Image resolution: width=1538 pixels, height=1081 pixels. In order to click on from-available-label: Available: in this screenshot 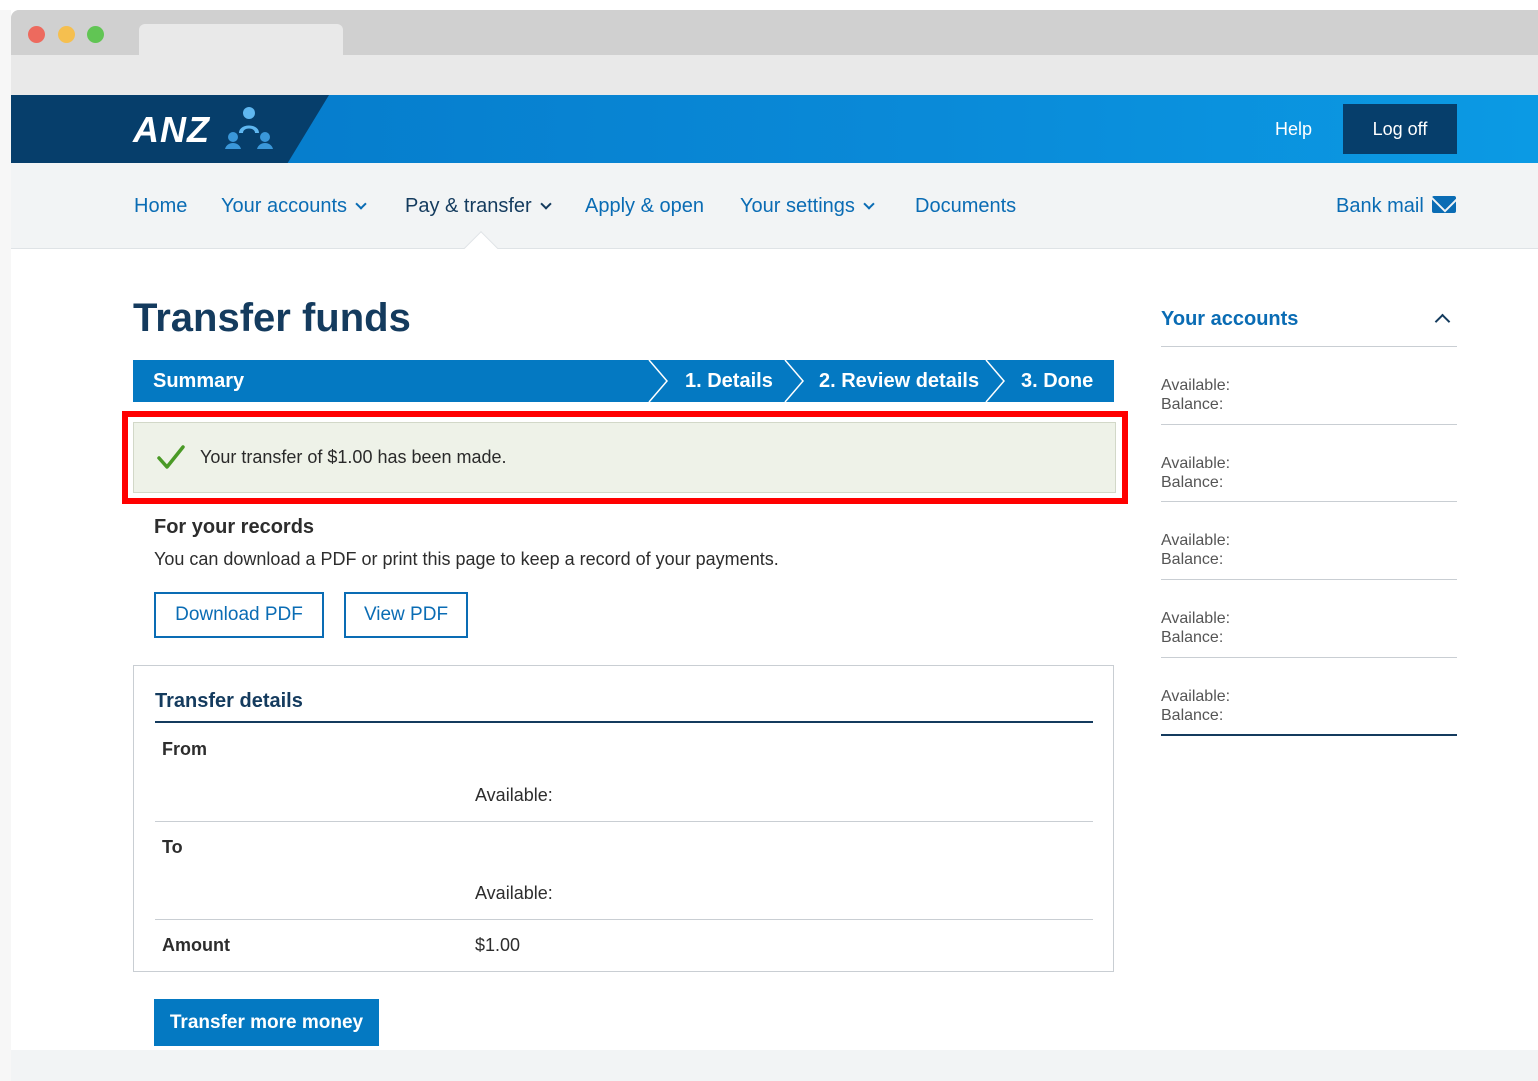, I will do `click(514, 795)`.